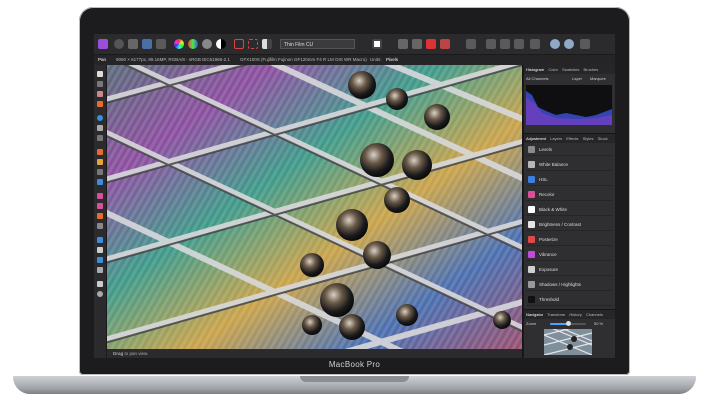  Describe the element at coordinates (569, 210) in the screenshot. I see `adjustment-item: Black & White` at that location.